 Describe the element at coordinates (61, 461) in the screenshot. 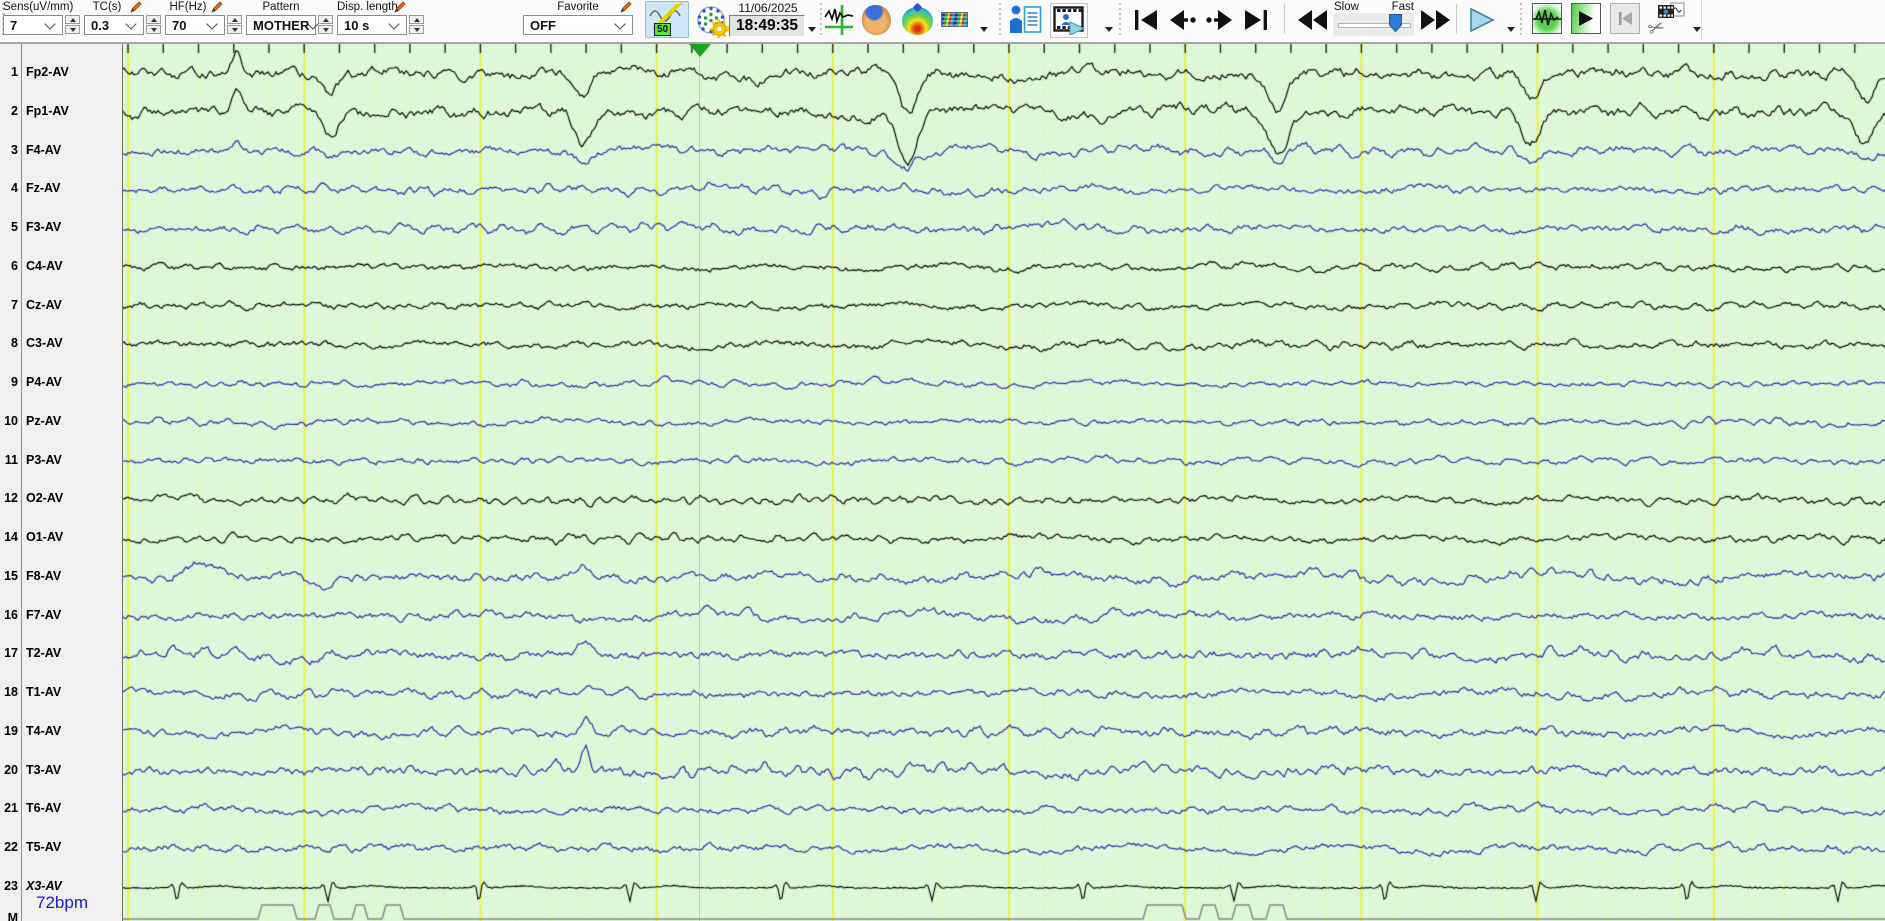

I see `channel-row-p3-av: 11 P3-AV` at that location.